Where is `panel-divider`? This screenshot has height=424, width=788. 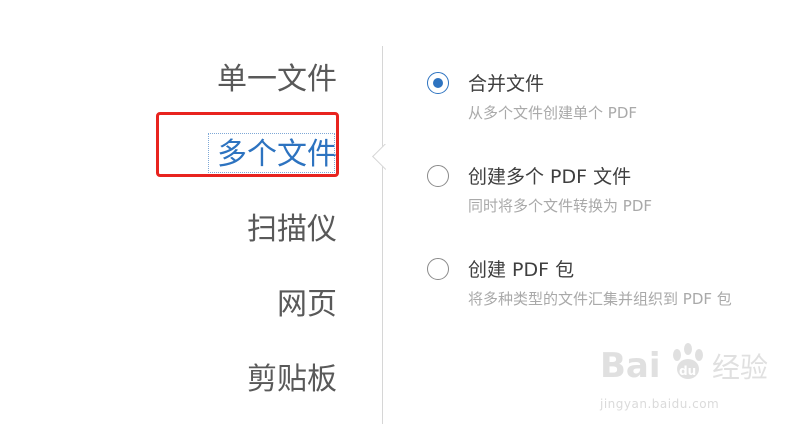 panel-divider is located at coordinates (382, 235).